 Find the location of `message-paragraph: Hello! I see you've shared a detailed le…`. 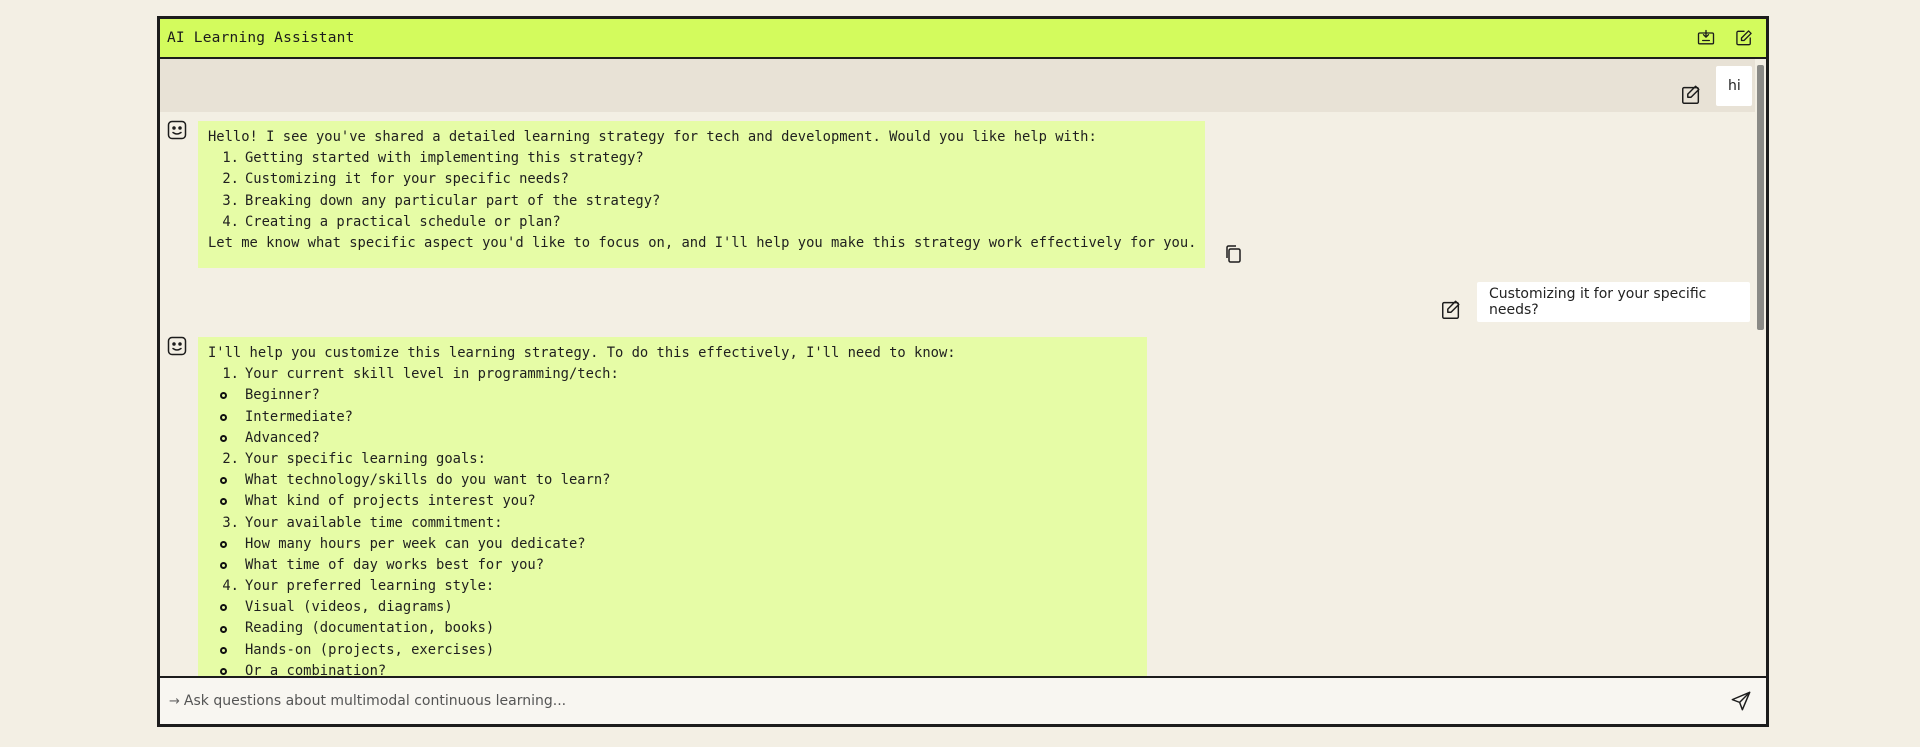

message-paragraph: Hello! I see you've shared a detailed le… is located at coordinates (652, 137).